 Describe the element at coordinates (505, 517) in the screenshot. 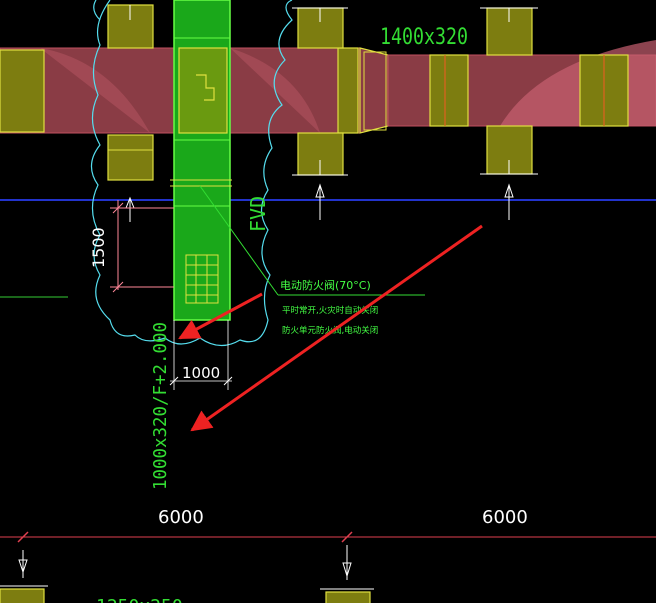

I see `grid-spacing-right: 6000` at that location.